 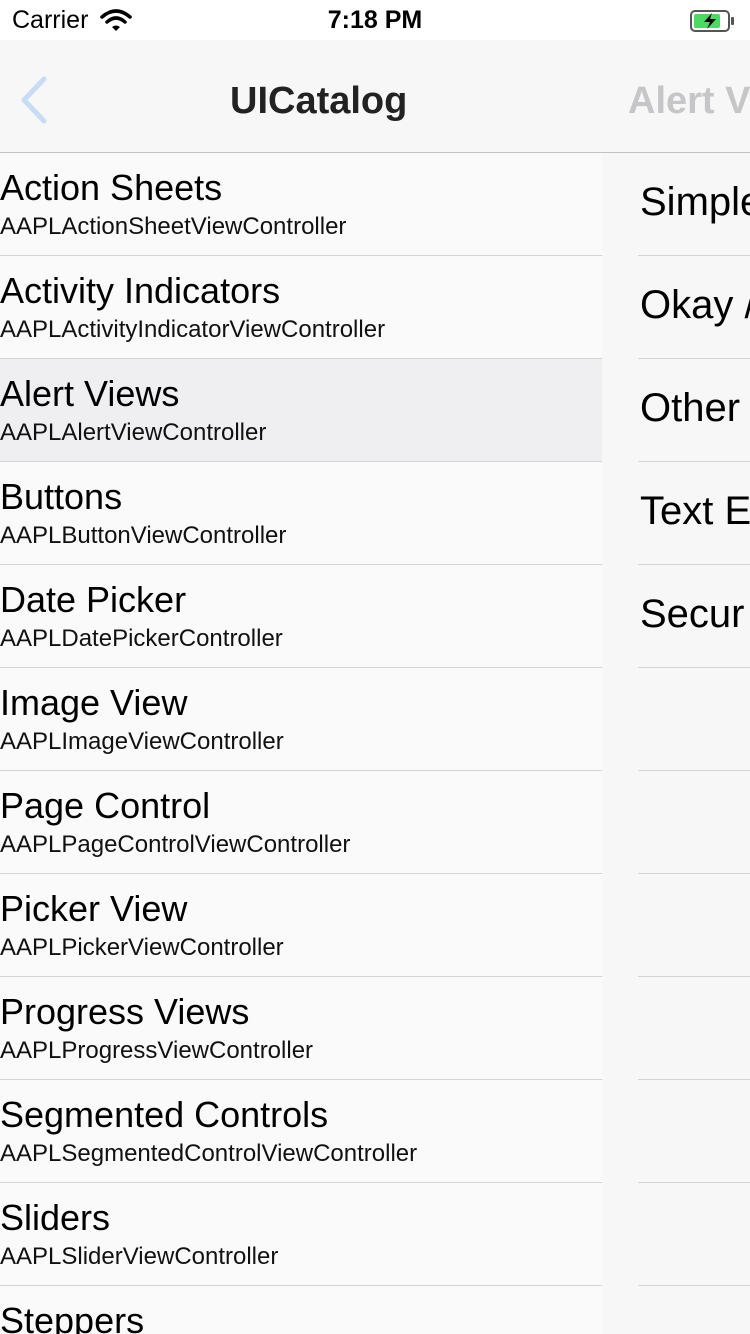 What do you see at coordinates (690, 408) in the screenshot?
I see `detail-row-label: Other` at bounding box center [690, 408].